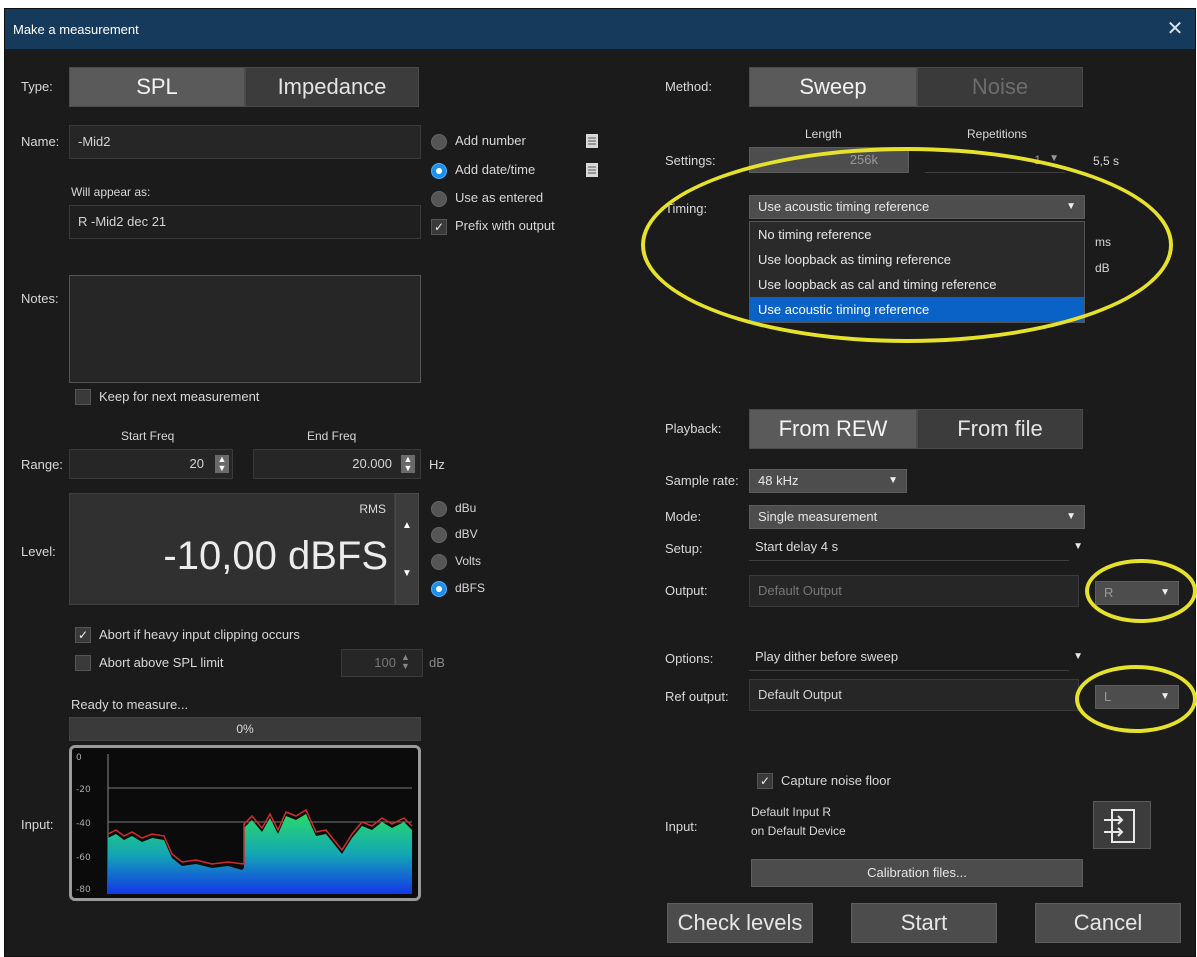 The width and height of the screenshot is (1197, 957). What do you see at coordinates (829, 160) in the screenshot?
I see `length-dropdown: 256k` at bounding box center [829, 160].